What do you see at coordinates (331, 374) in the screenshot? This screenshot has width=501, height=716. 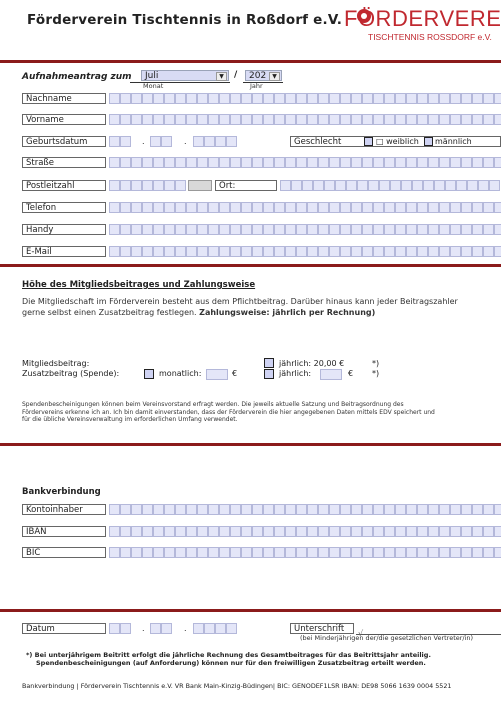 I see `jaehrlich-amount-input` at bounding box center [331, 374].